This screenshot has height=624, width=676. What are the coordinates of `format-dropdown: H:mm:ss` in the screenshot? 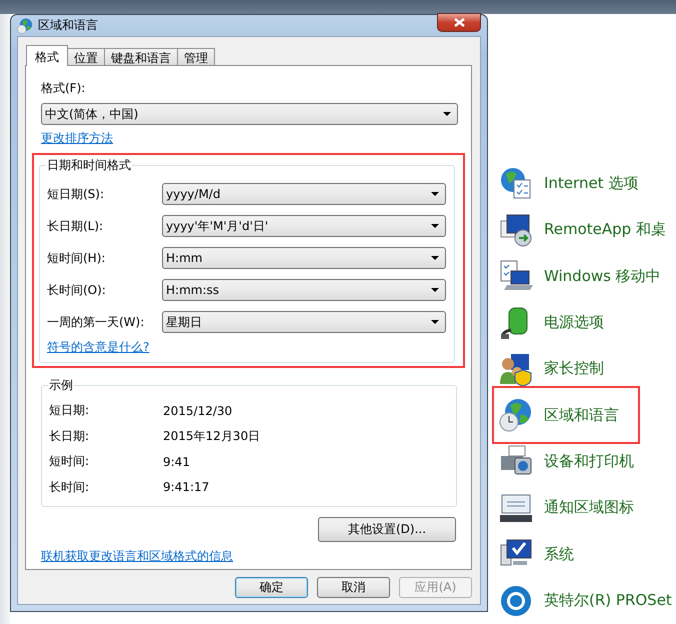 It's located at (304, 290).